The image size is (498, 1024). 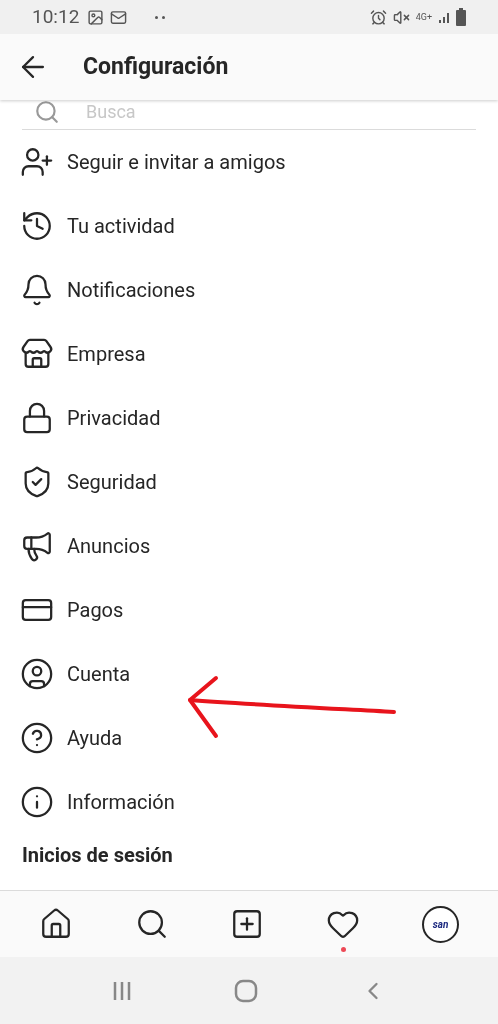 I want to click on search-field: Busca, so click(x=266, y=111).